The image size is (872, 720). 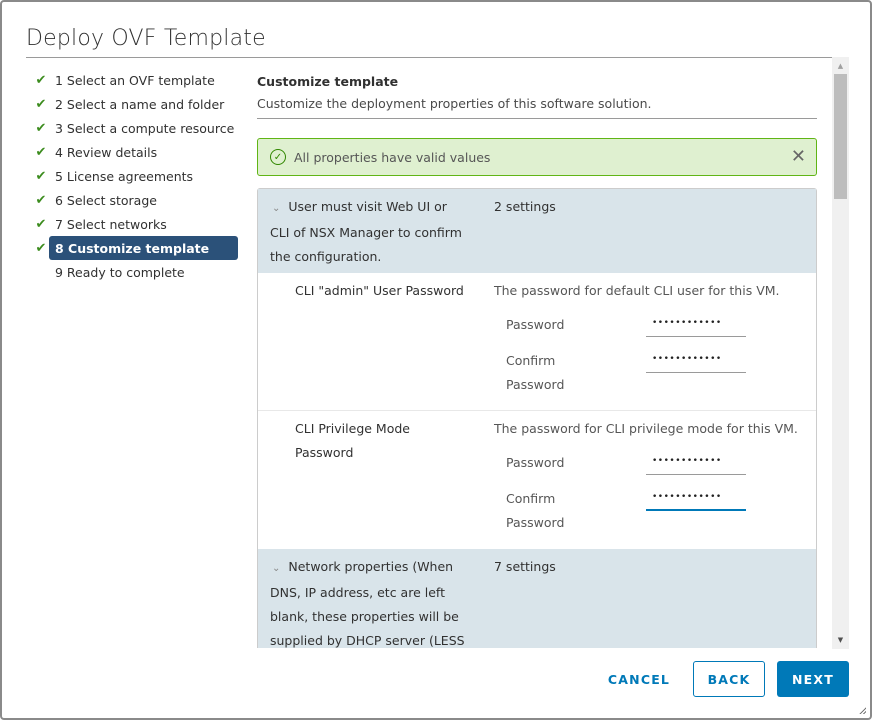 I want to click on step-9: 9 Ready to complete, so click(x=137, y=272).